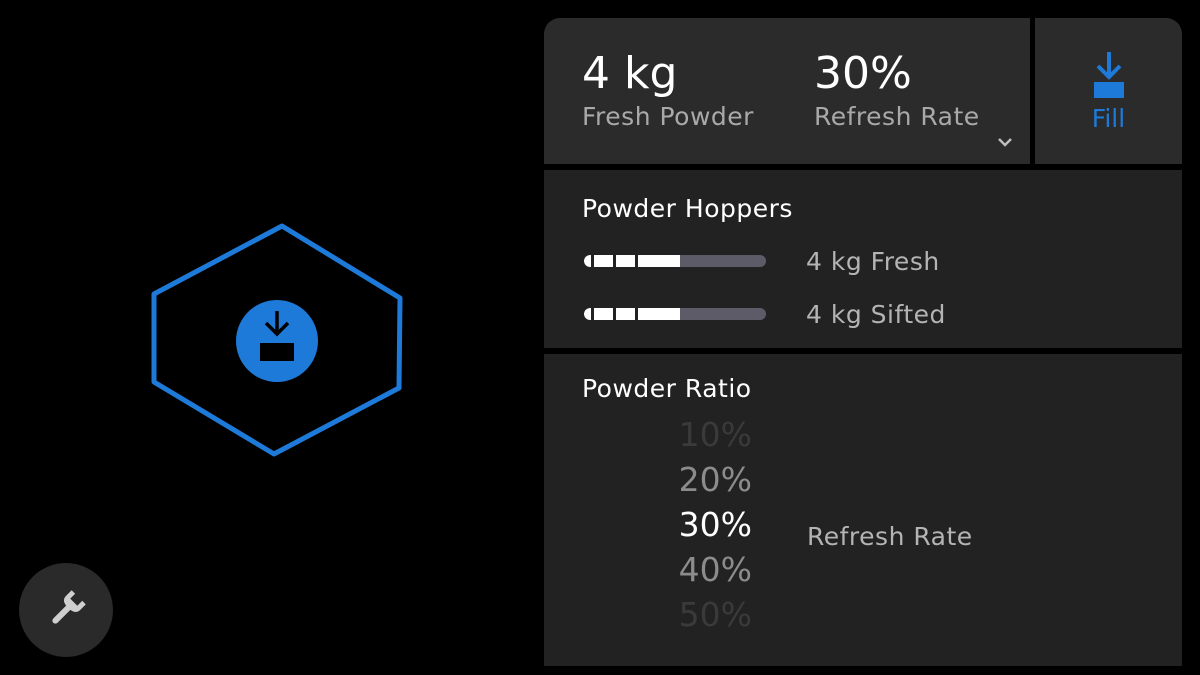 The width and height of the screenshot is (1200, 675). I want to click on refresh-rate-value: 30%, so click(863, 73).